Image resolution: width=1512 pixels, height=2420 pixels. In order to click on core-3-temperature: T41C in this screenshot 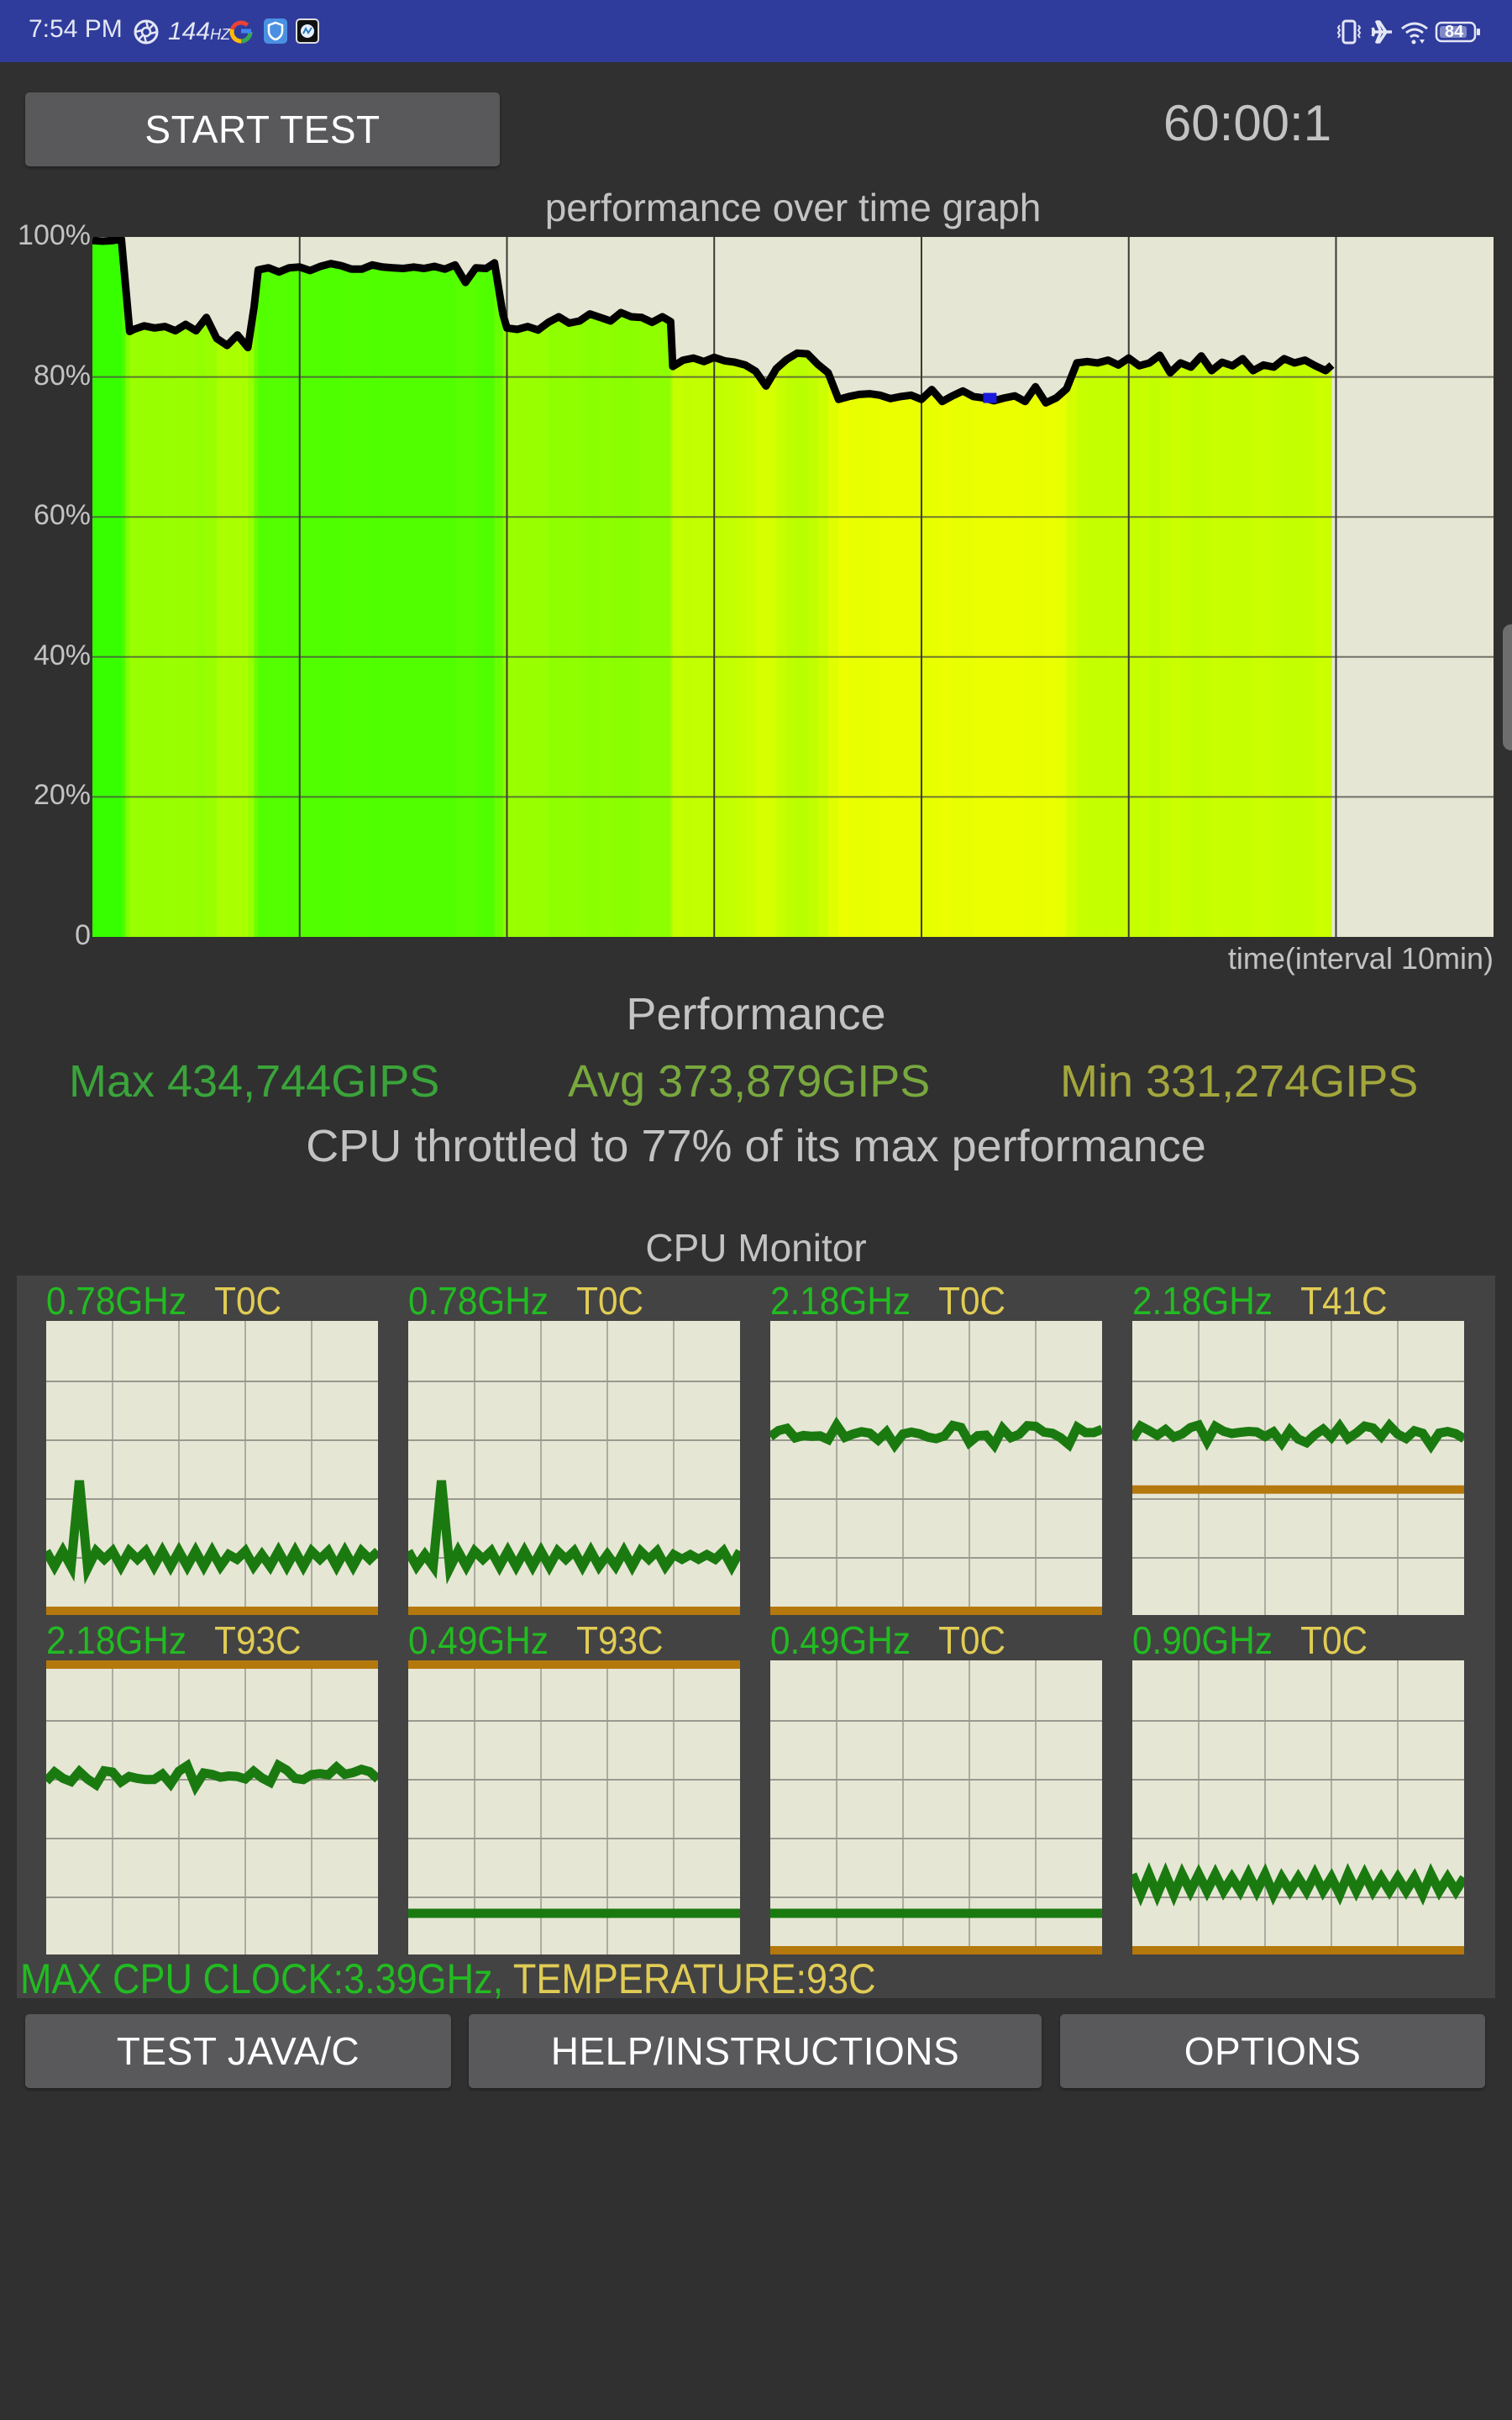, I will do `click(1344, 1301)`.